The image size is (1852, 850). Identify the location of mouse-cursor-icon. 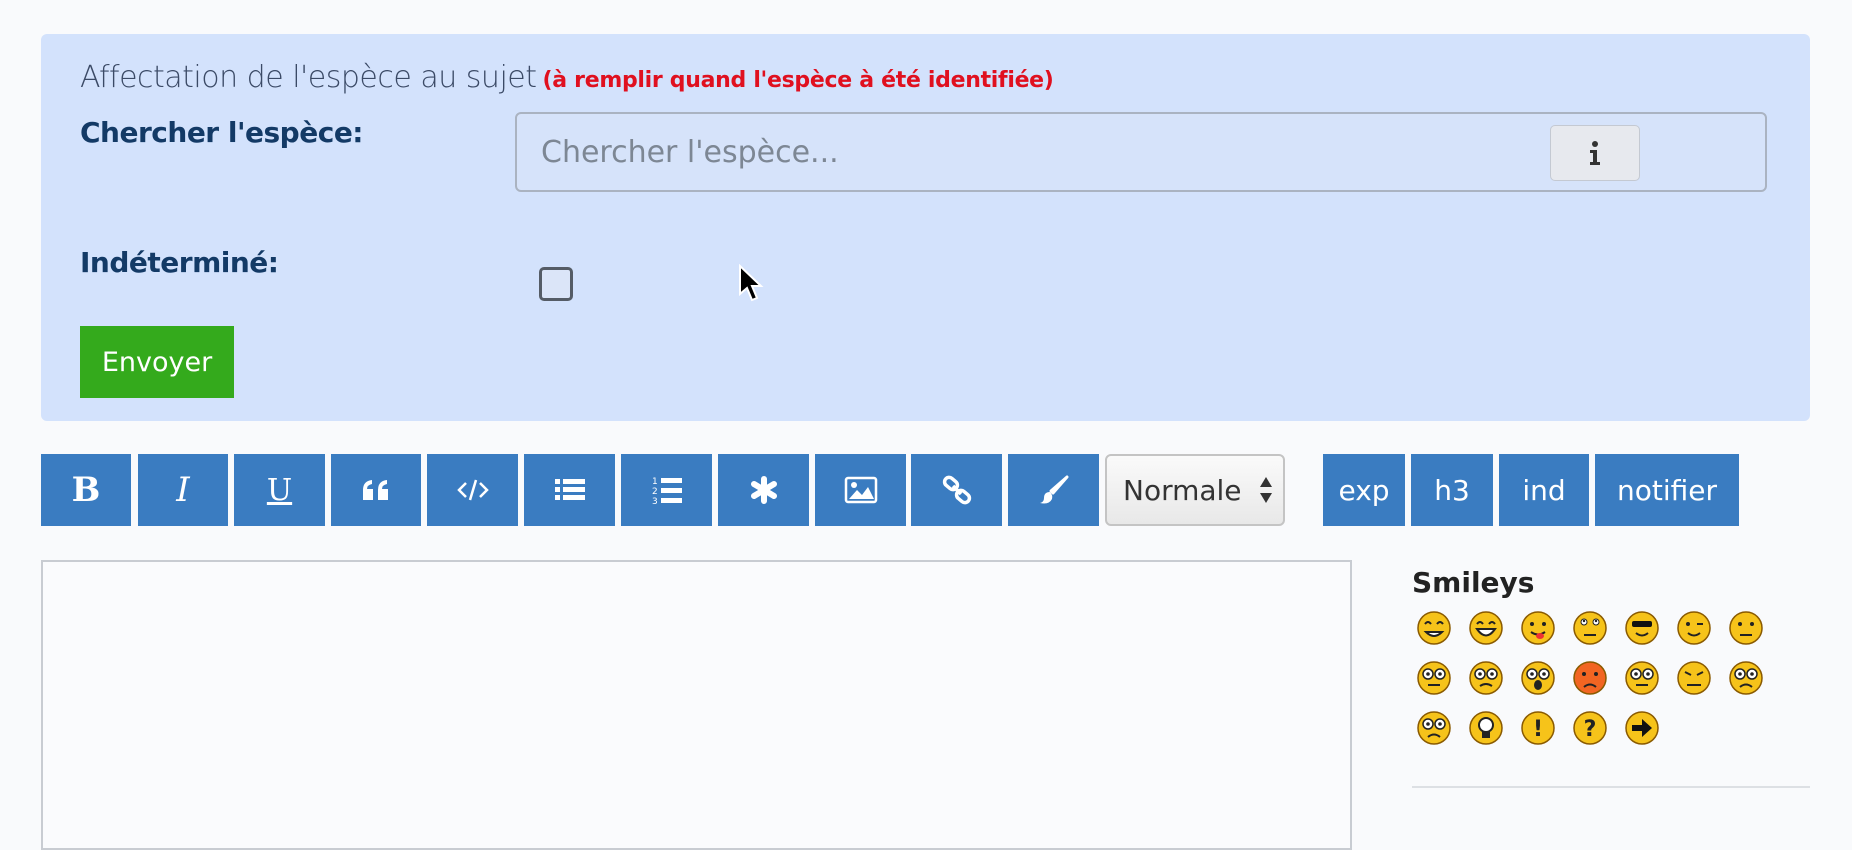
(751, 283).